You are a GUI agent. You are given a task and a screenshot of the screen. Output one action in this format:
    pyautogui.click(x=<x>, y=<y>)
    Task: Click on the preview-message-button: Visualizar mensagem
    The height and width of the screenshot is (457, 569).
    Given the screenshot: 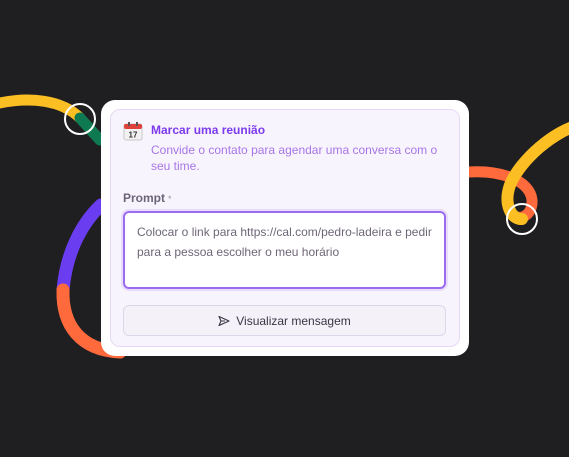 What is the action you would take?
    pyautogui.click(x=284, y=320)
    